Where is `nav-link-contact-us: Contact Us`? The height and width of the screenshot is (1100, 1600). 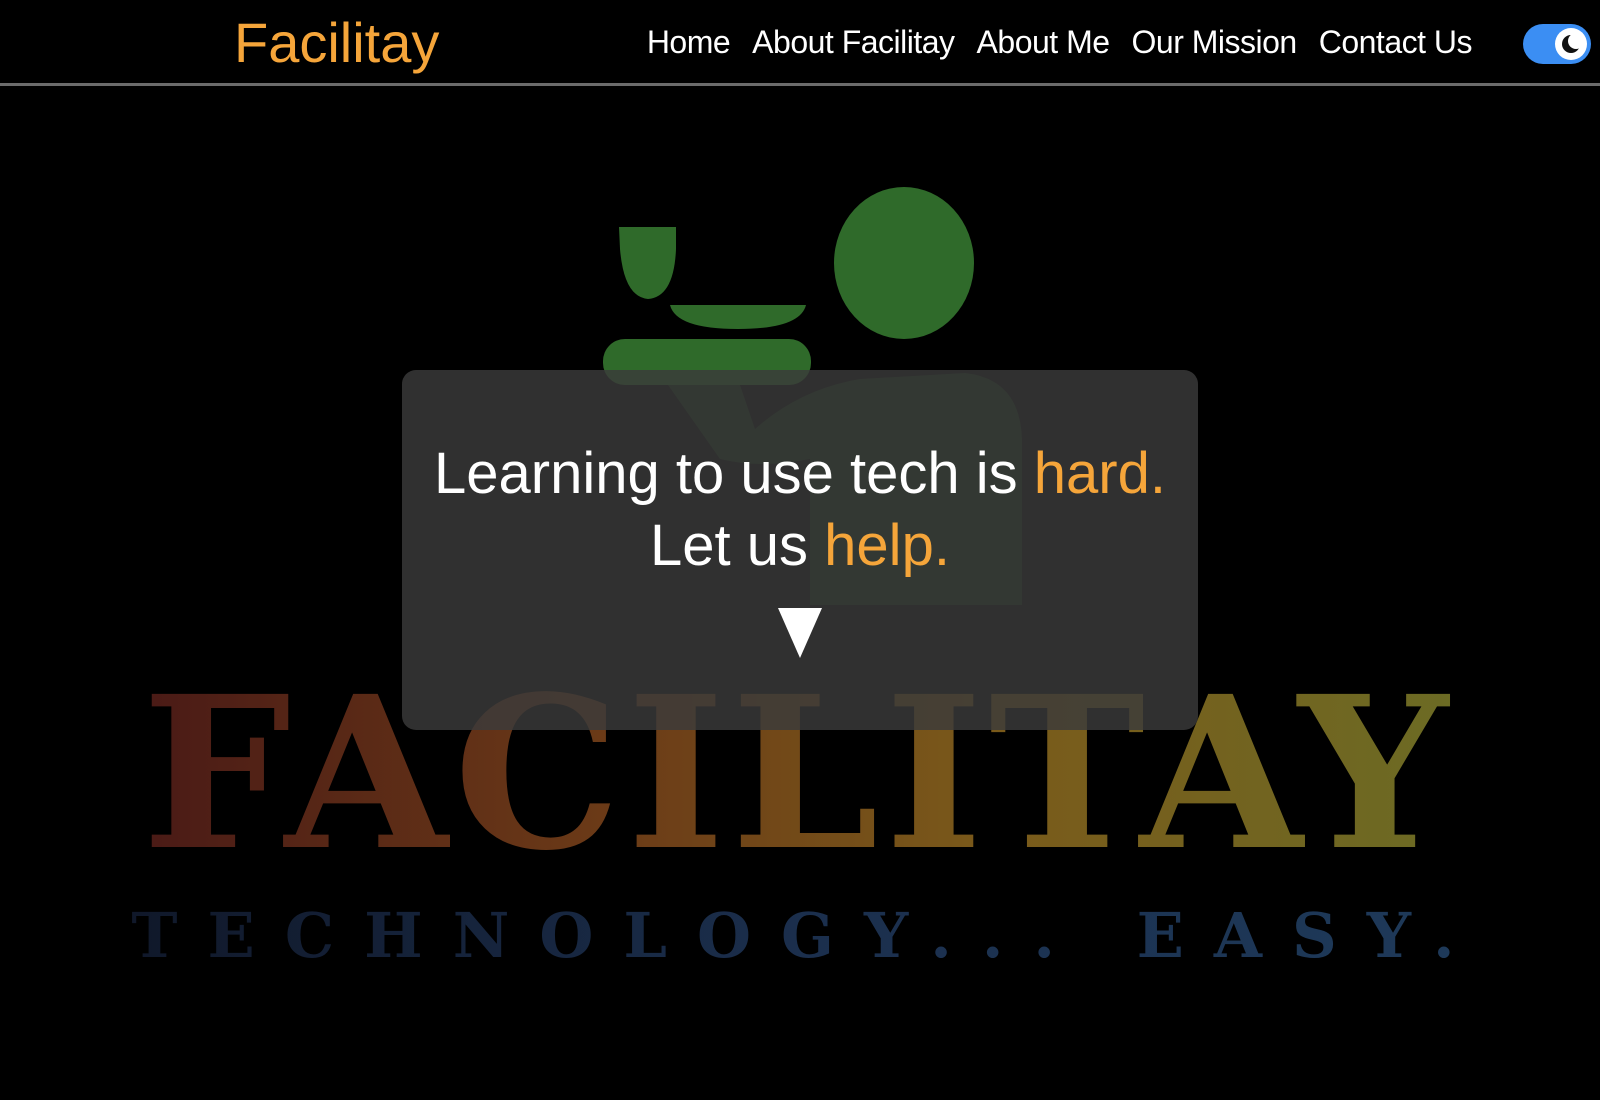 nav-link-contact-us: Contact Us is located at coordinates (1395, 42).